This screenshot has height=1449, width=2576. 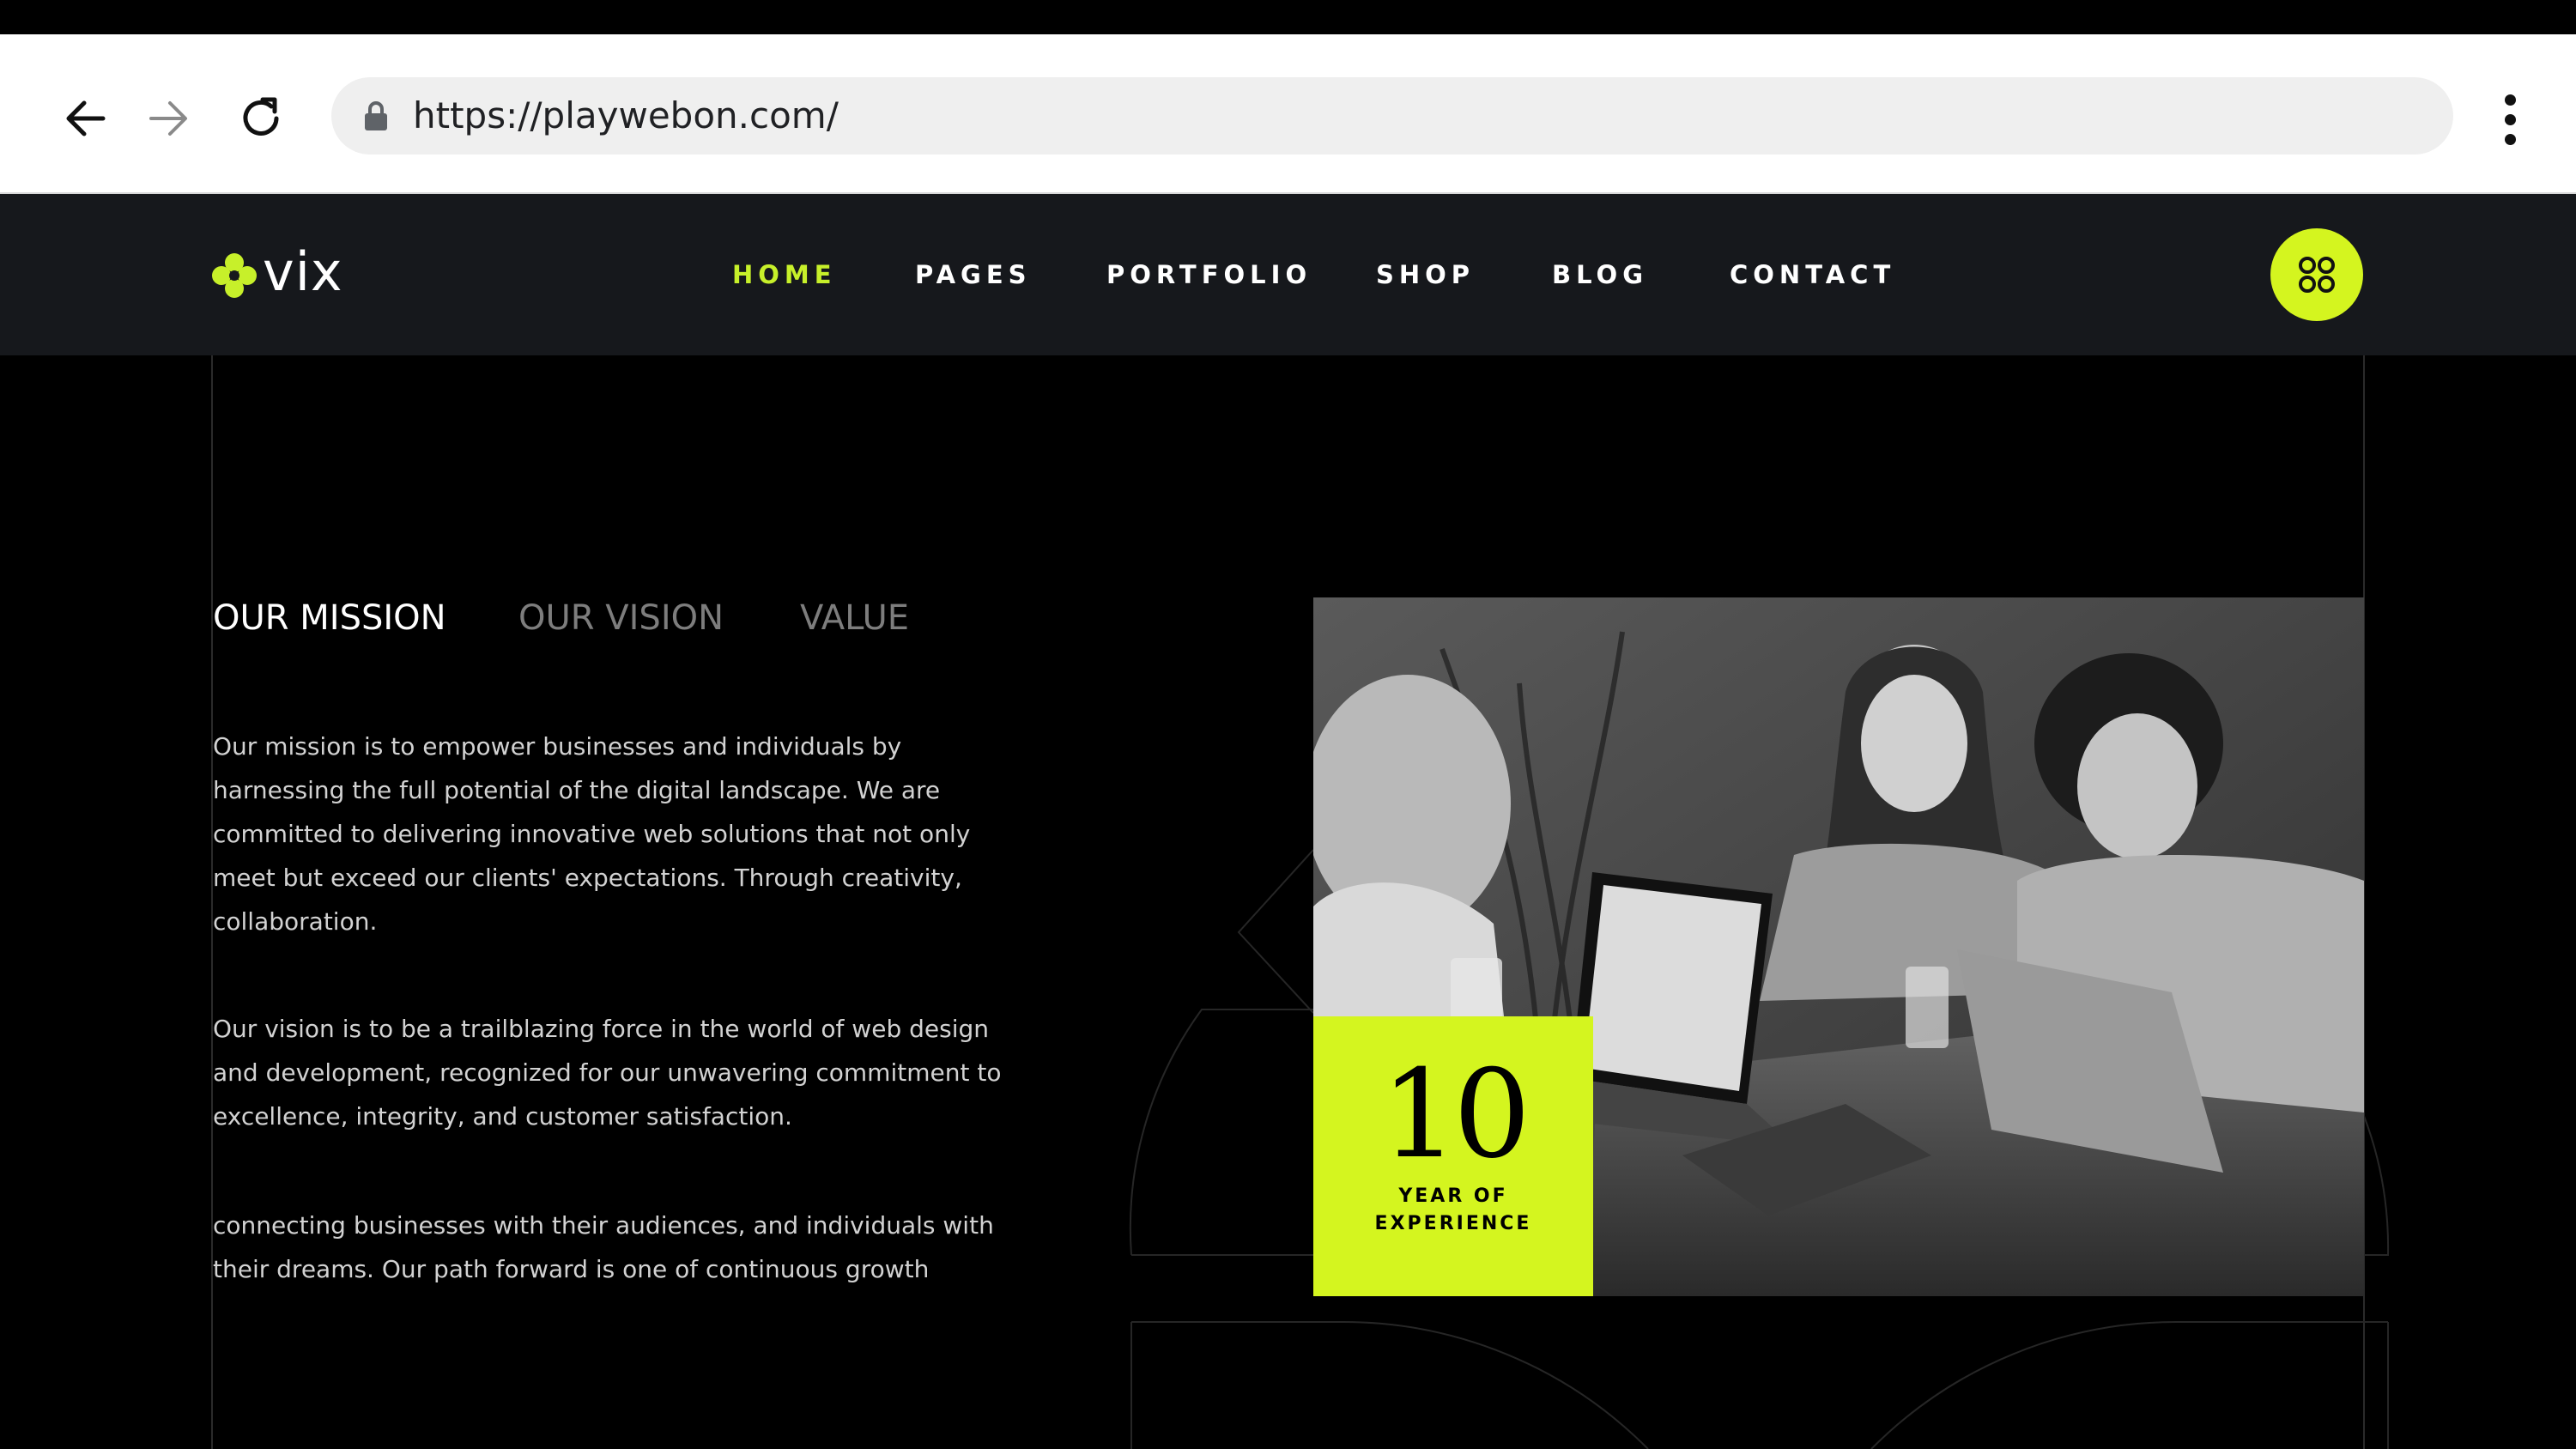 What do you see at coordinates (1288, 17) in the screenshot?
I see `status-strip` at bounding box center [1288, 17].